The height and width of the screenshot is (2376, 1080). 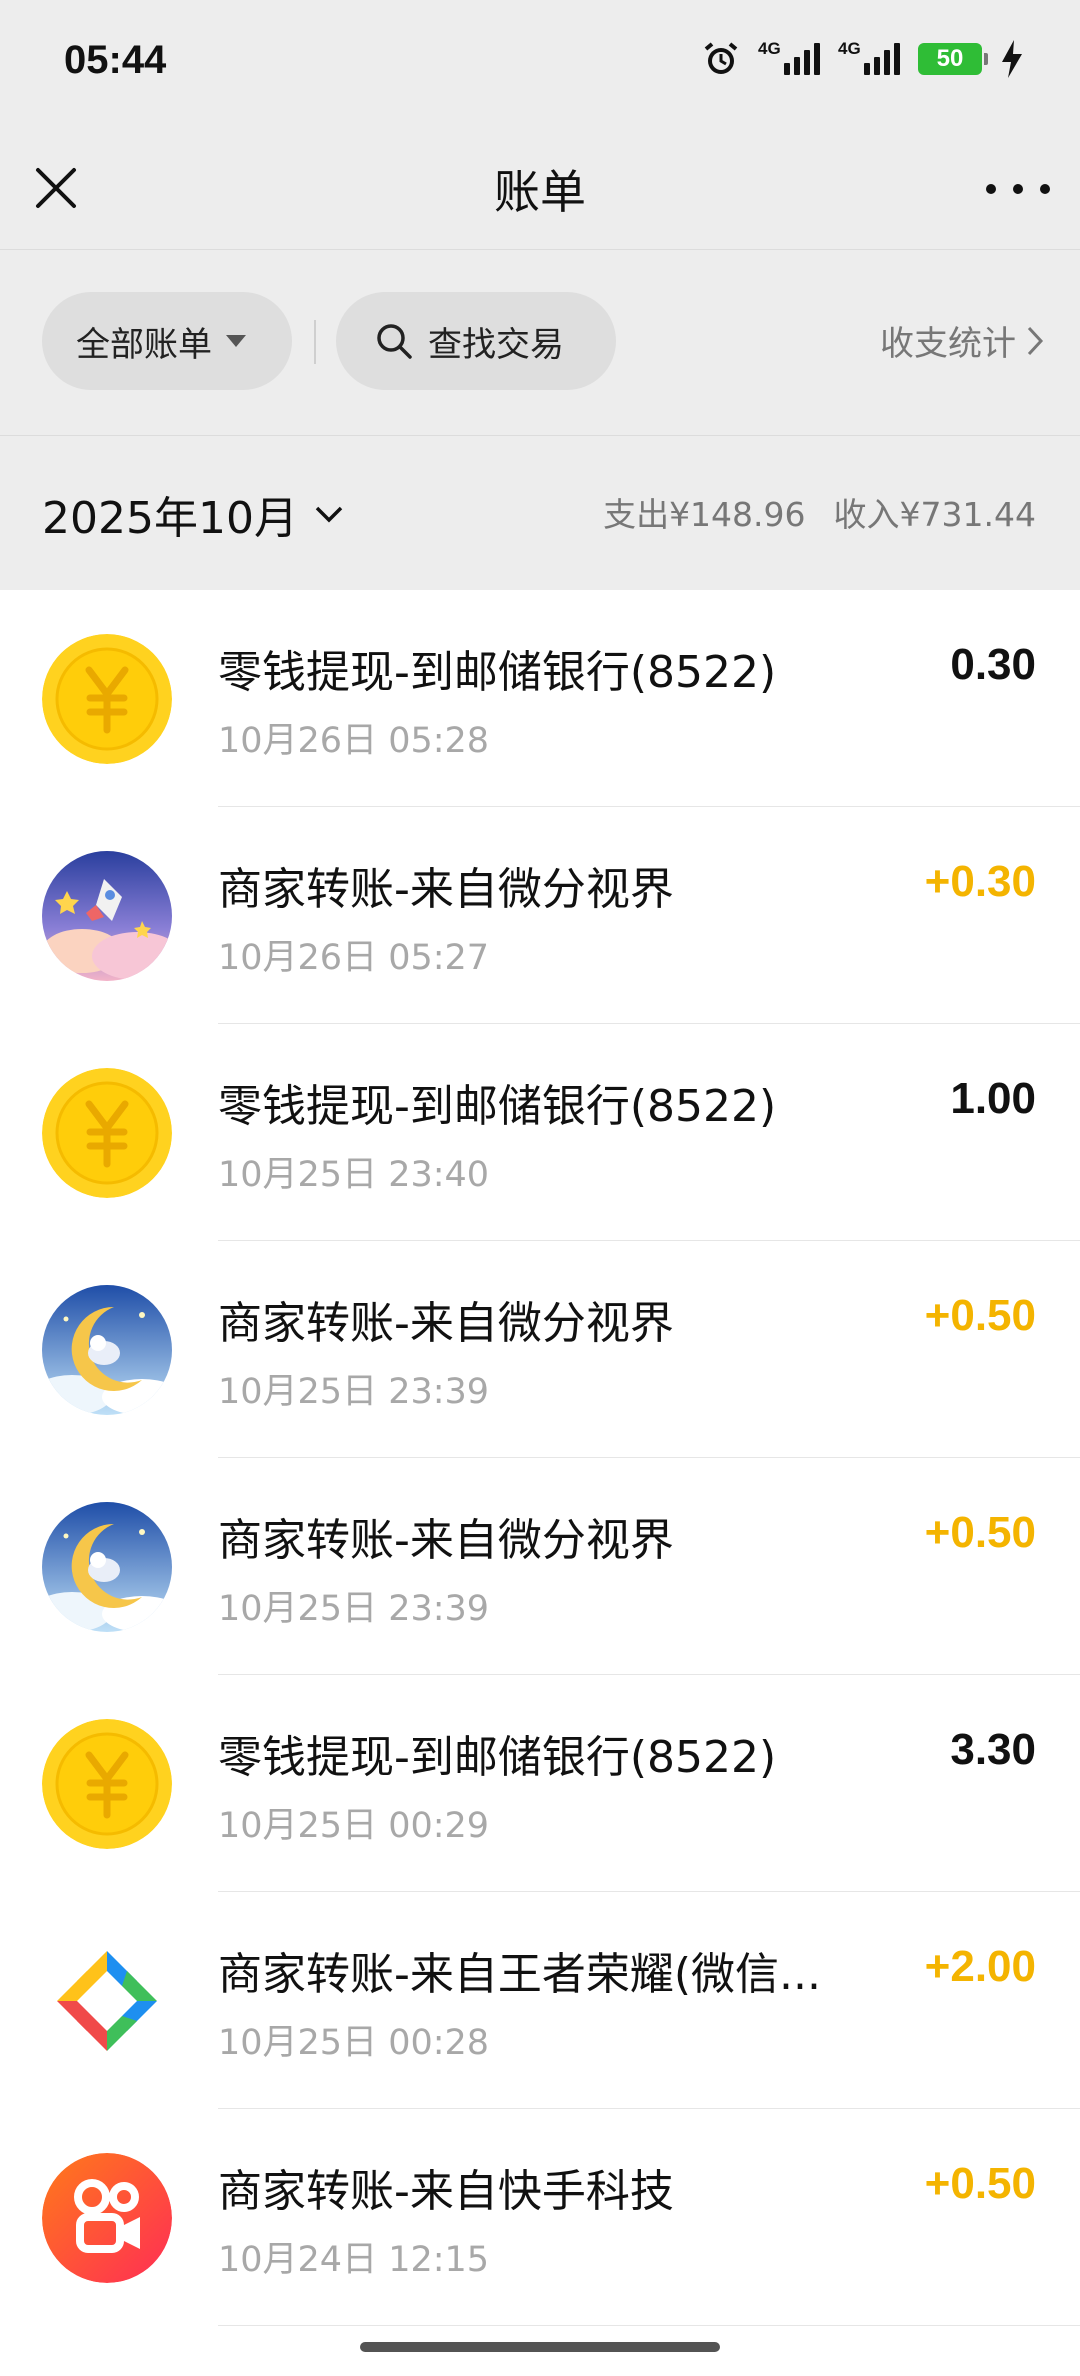 What do you see at coordinates (354, 1826) in the screenshot?
I see `transaction-time: 10月25日 00:29` at bounding box center [354, 1826].